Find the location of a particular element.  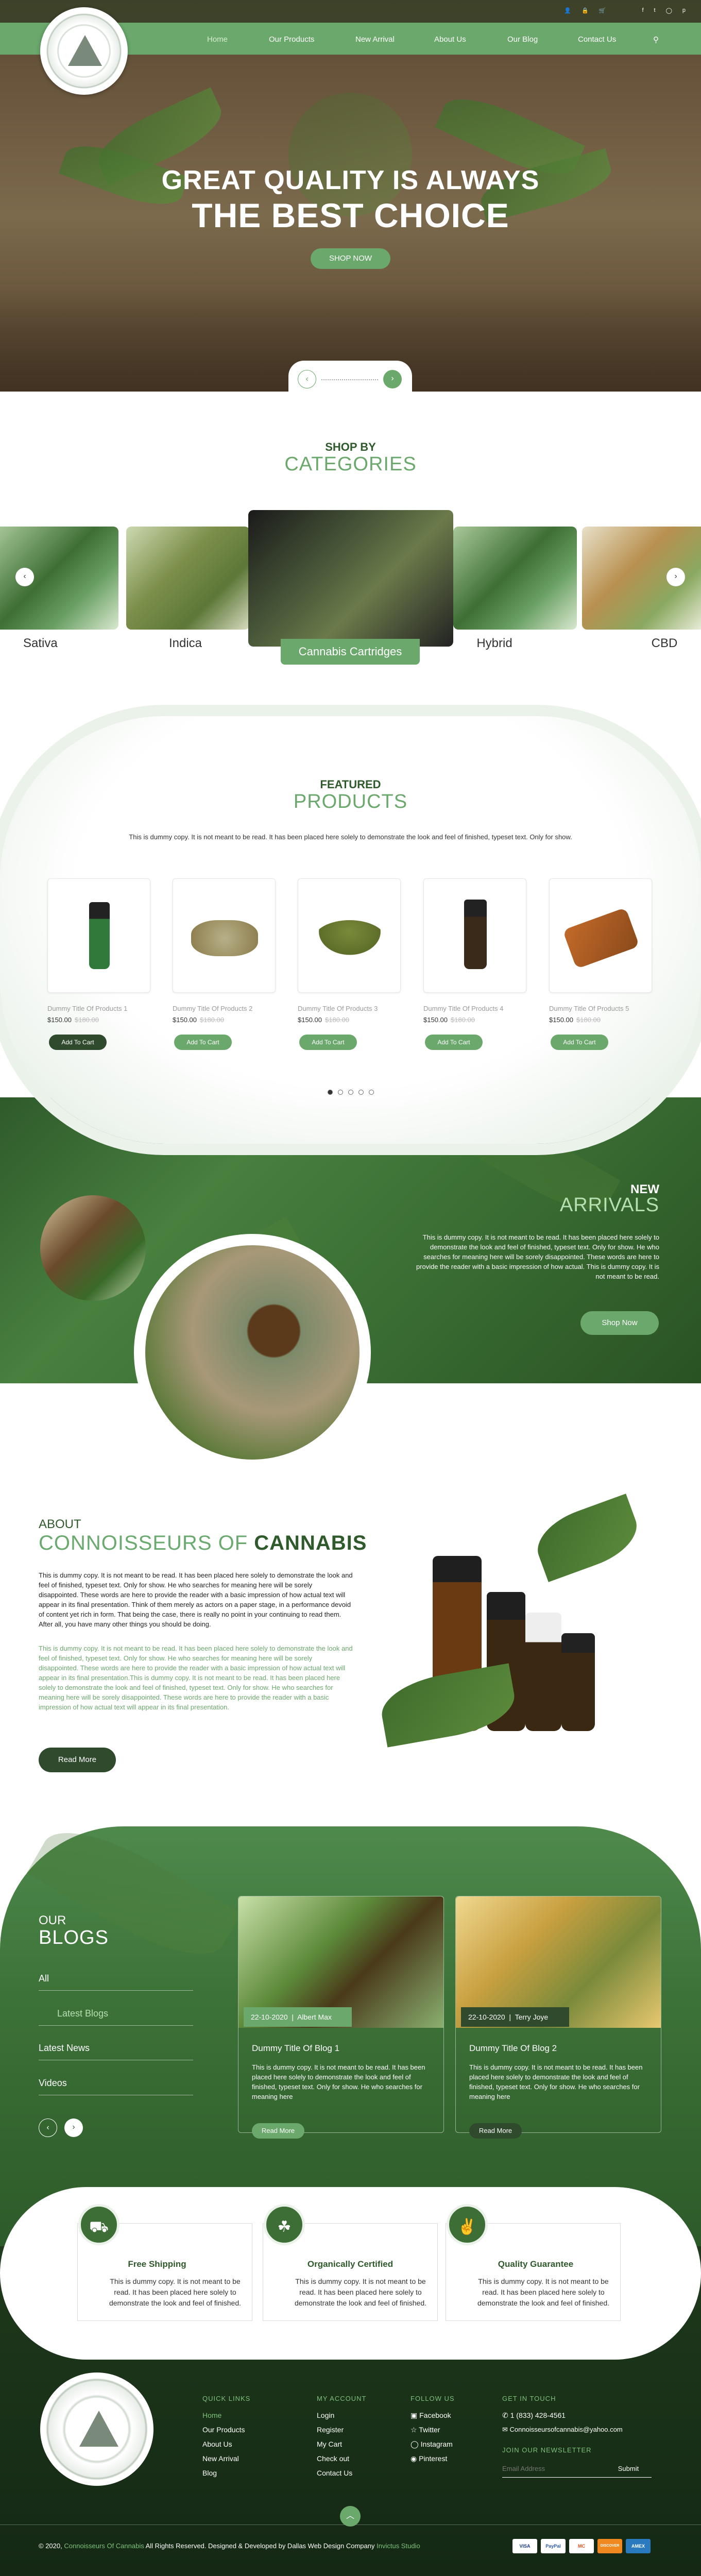

category-label-cbd: CBD is located at coordinates (664, 643).